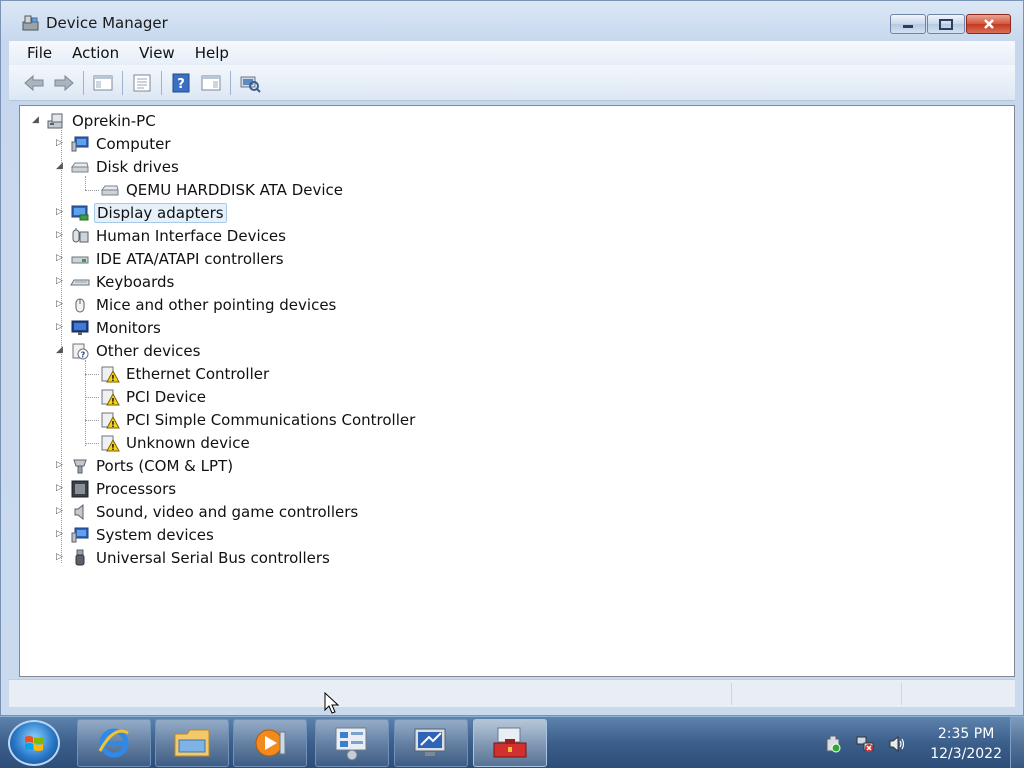 The height and width of the screenshot is (768, 1024). What do you see at coordinates (80, 351) in the screenshot?
I see `unknown-device-icon: ?` at bounding box center [80, 351].